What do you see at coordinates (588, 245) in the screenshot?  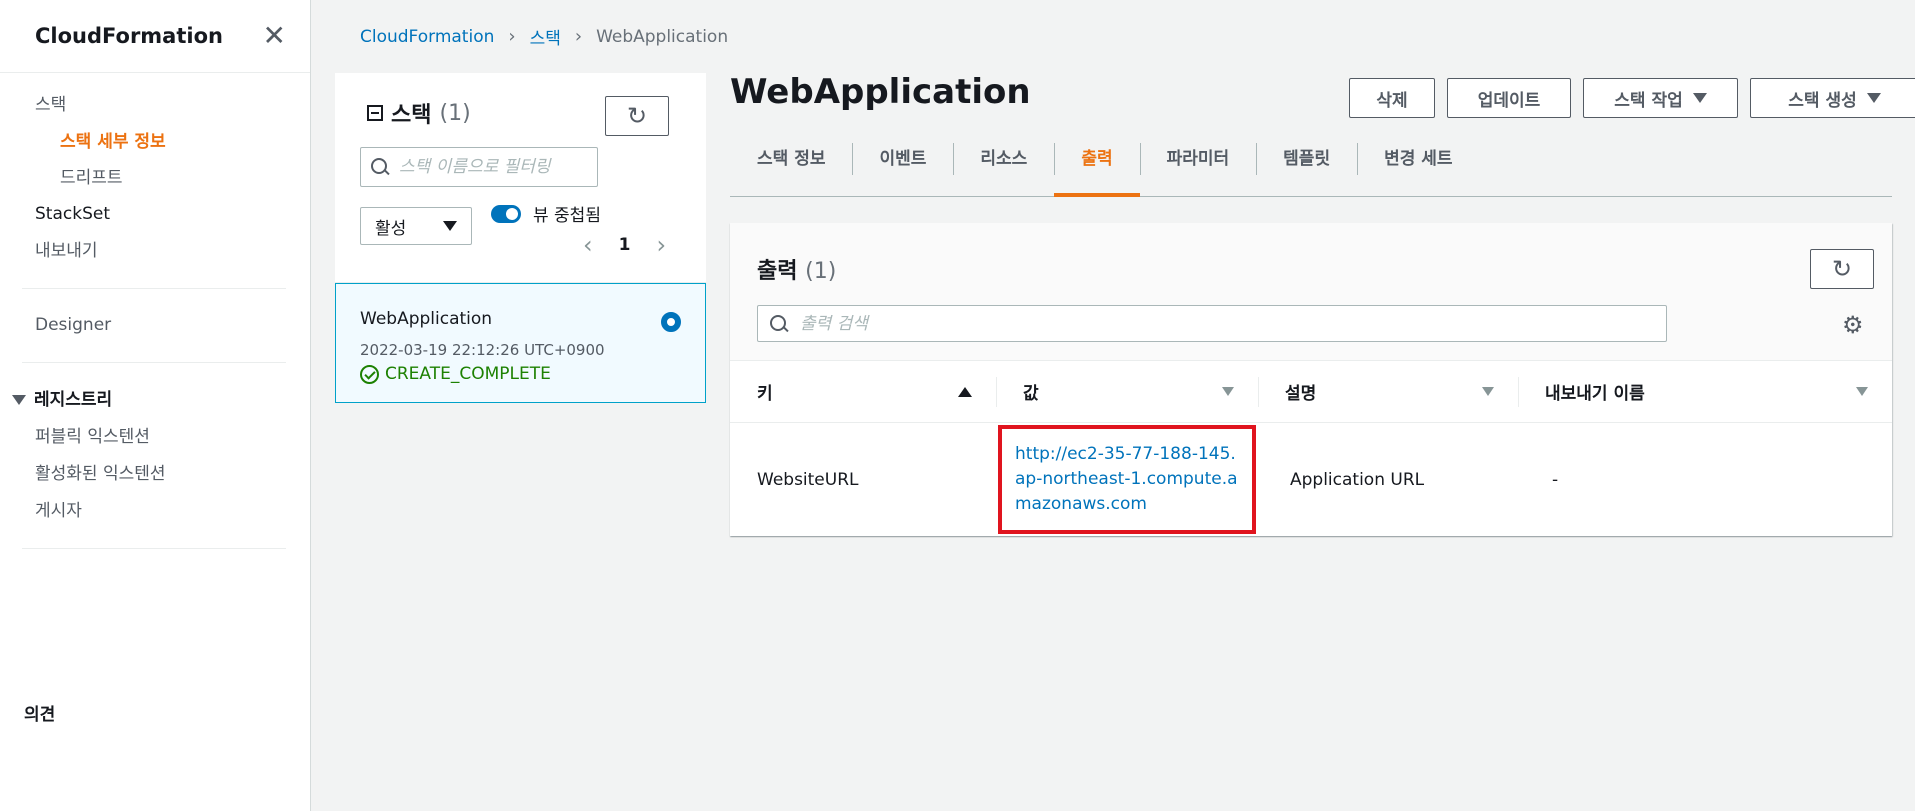 I see `chevron-left-icon: ‹` at bounding box center [588, 245].